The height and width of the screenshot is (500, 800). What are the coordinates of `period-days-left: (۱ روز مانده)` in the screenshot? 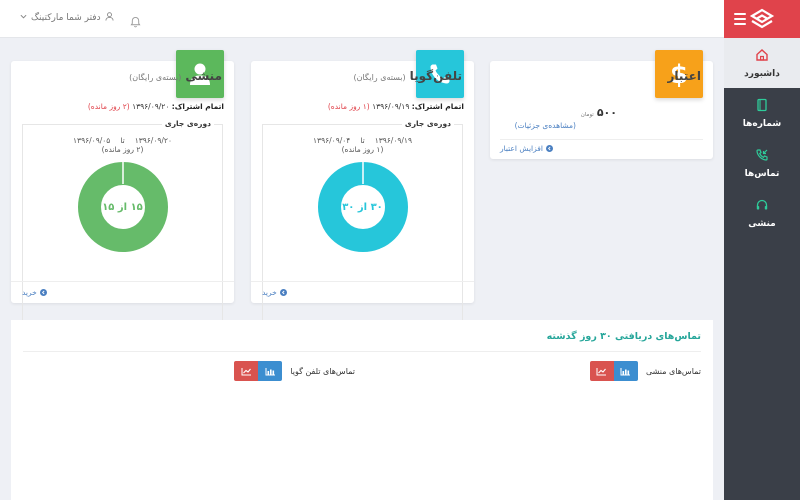 It's located at (362, 149).